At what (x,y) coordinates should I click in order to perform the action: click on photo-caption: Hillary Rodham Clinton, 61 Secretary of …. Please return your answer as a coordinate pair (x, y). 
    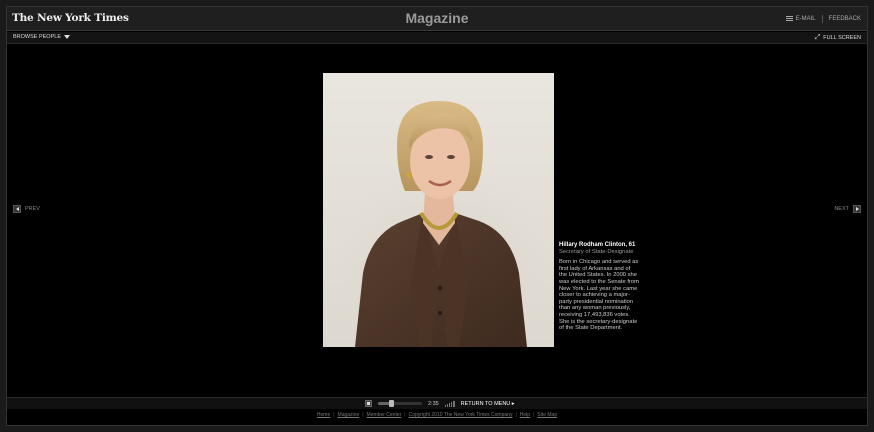
    Looking at the image, I should click on (599, 287).